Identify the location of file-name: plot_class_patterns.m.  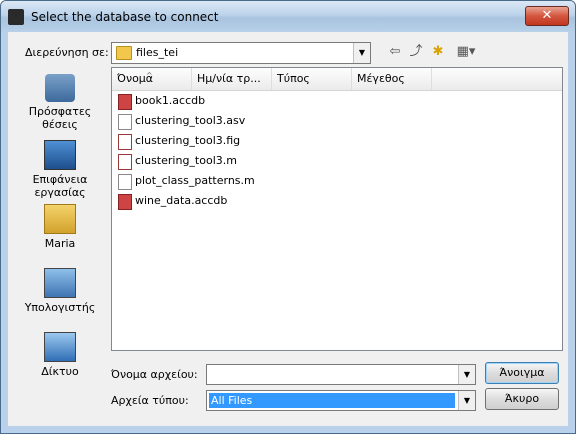
(195, 180).